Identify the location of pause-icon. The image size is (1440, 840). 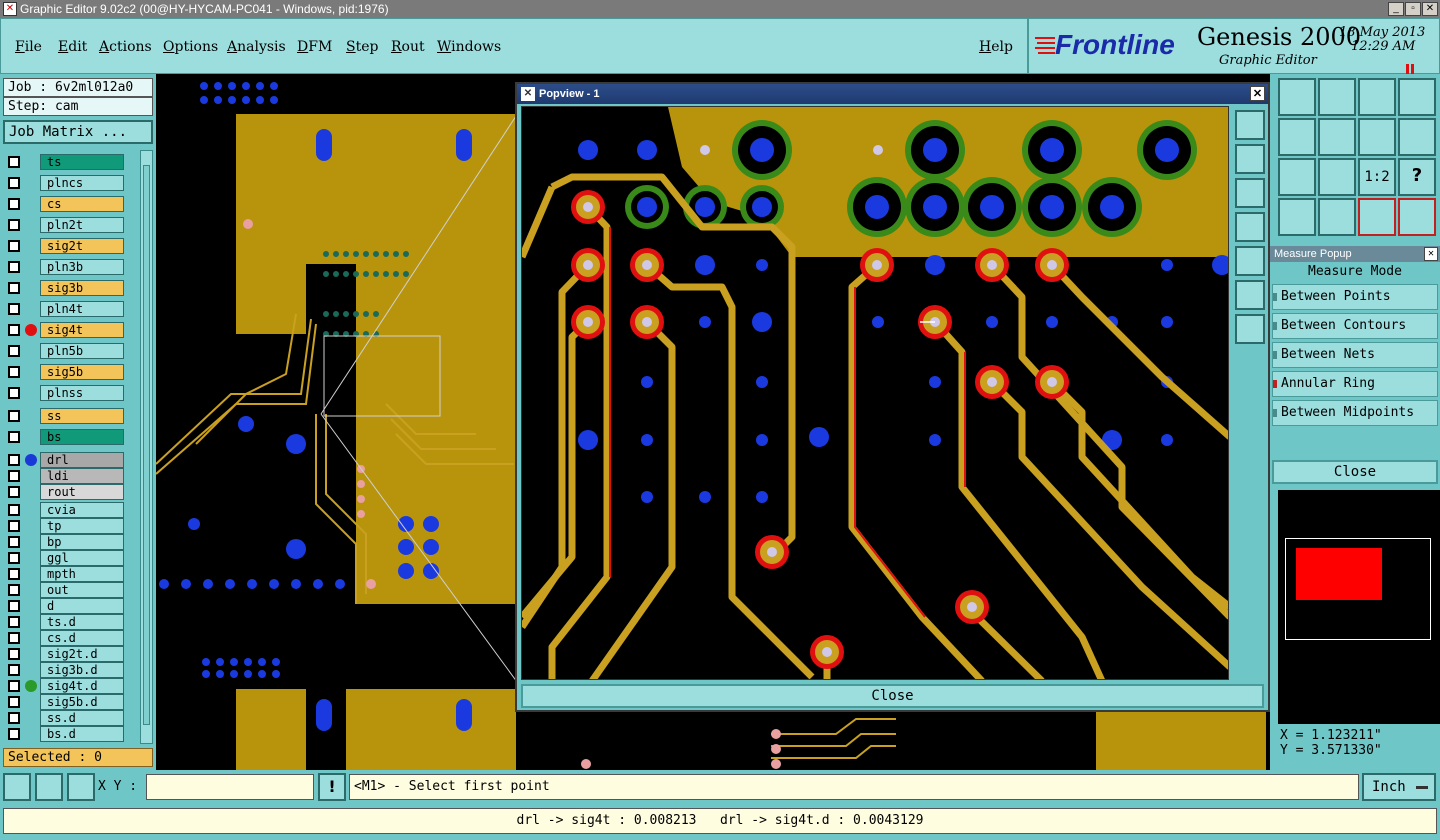
(1410, 66).